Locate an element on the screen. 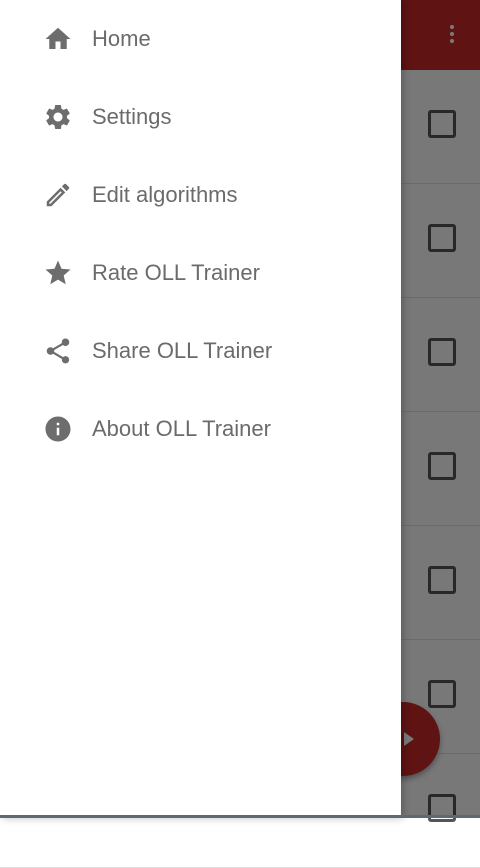  pencil-icon is located at coordinates (58, 195).